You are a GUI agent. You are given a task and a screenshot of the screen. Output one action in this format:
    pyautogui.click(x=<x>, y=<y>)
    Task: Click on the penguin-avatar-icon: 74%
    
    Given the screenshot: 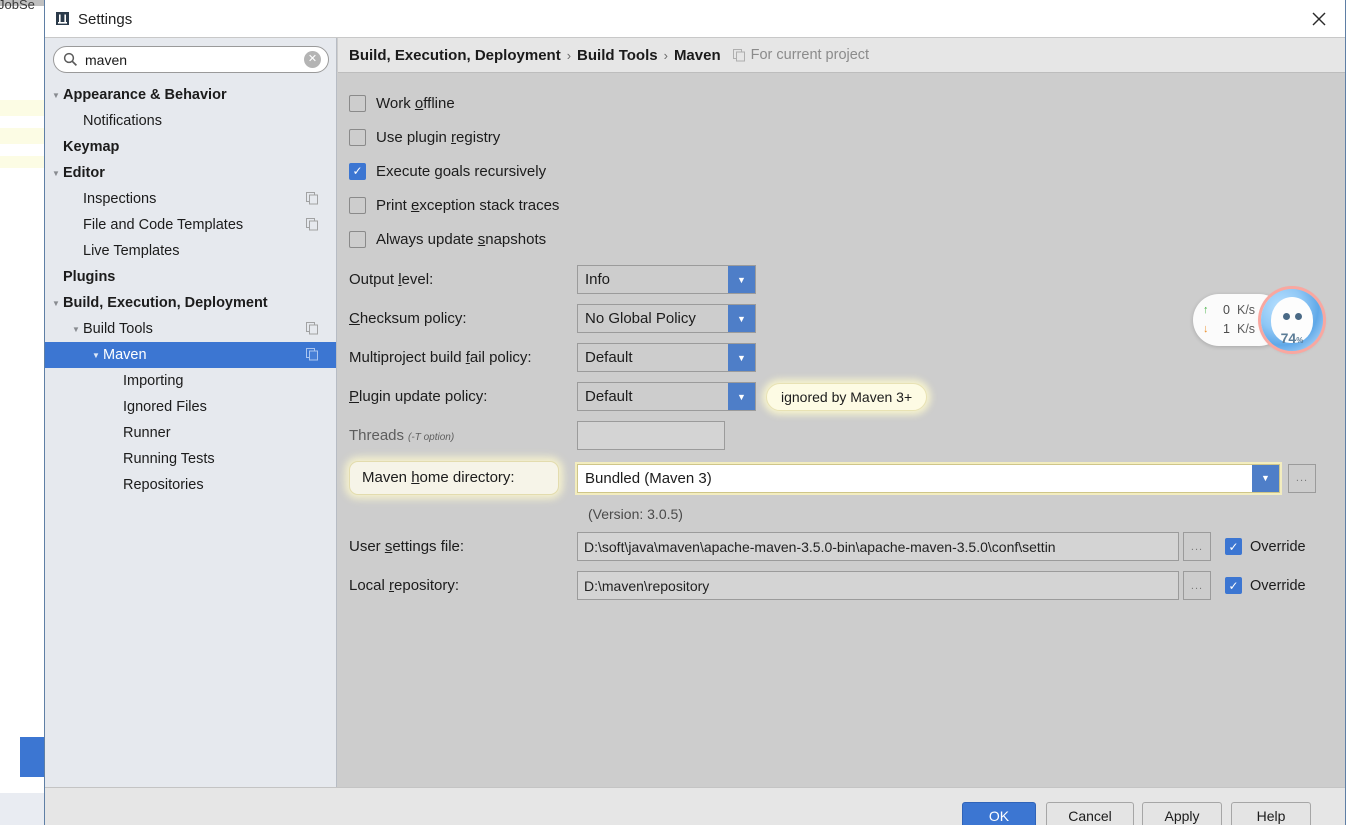 What is the action you would take?
    pyautogui.click(x=1292, y=320)
    